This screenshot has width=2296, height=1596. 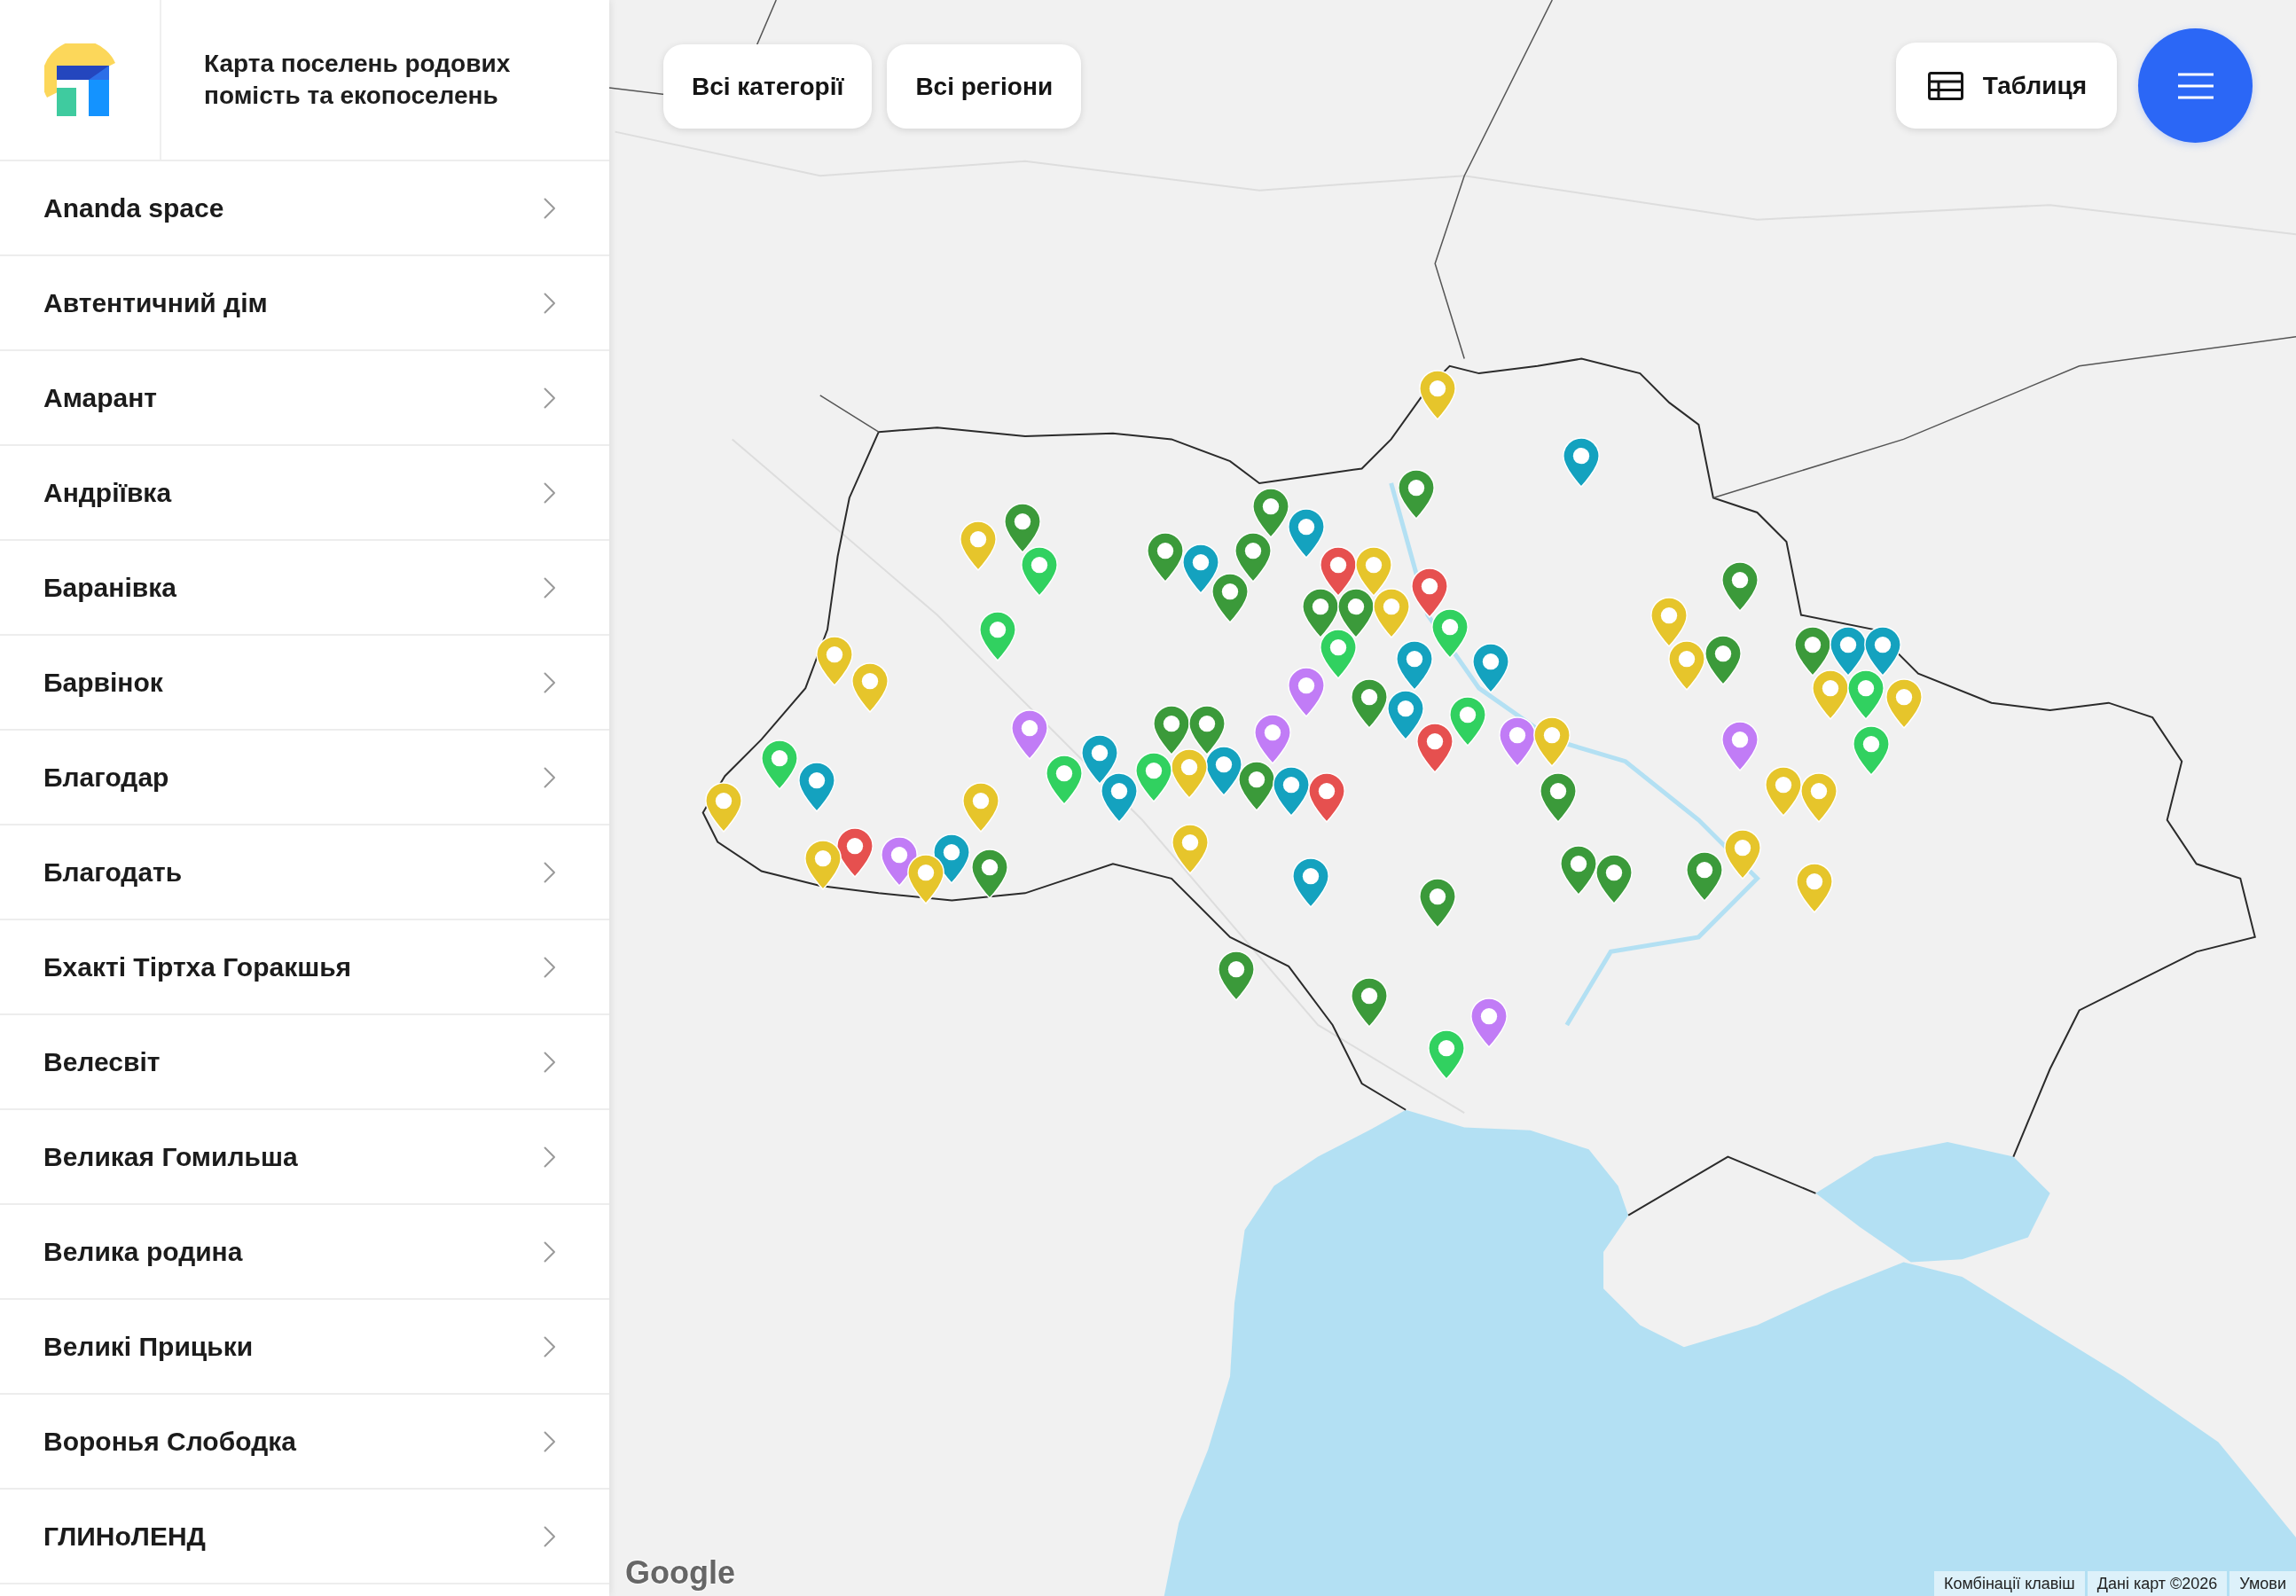 I want to click on settlement-item: Барвінок, so click(x=304, y=684).